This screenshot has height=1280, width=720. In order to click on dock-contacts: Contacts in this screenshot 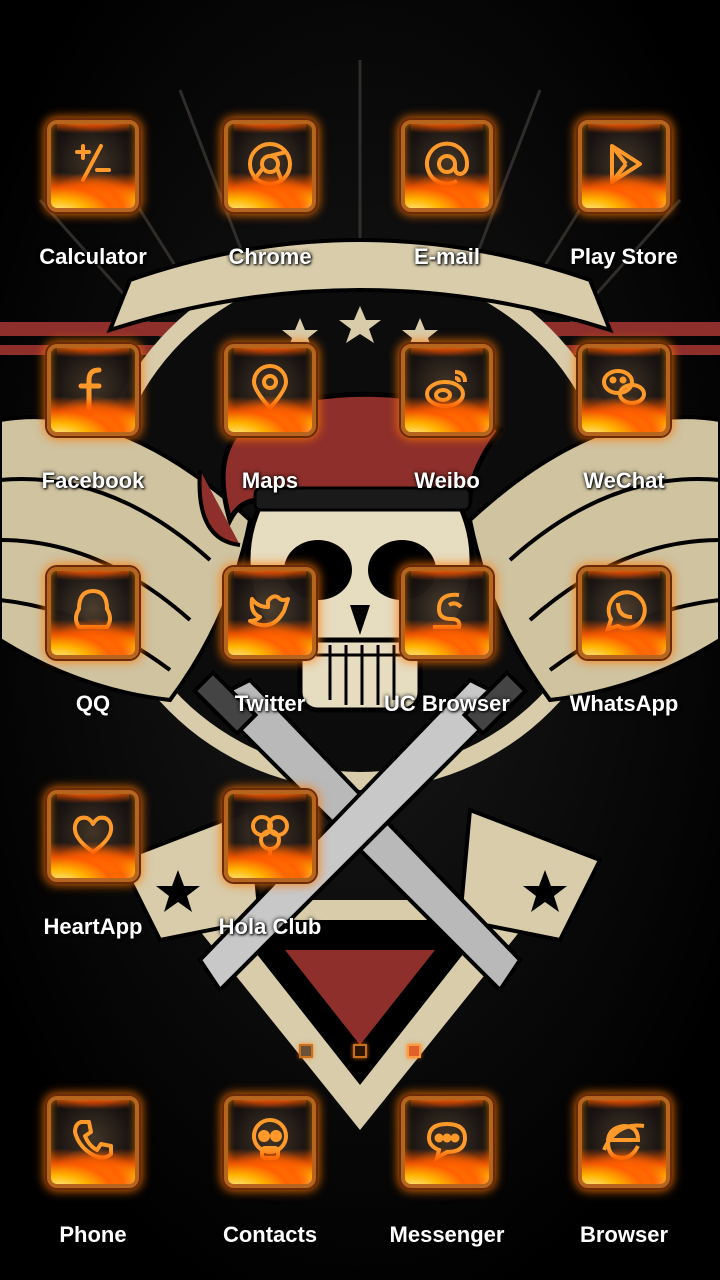, I will do `click(270, 1181)`.